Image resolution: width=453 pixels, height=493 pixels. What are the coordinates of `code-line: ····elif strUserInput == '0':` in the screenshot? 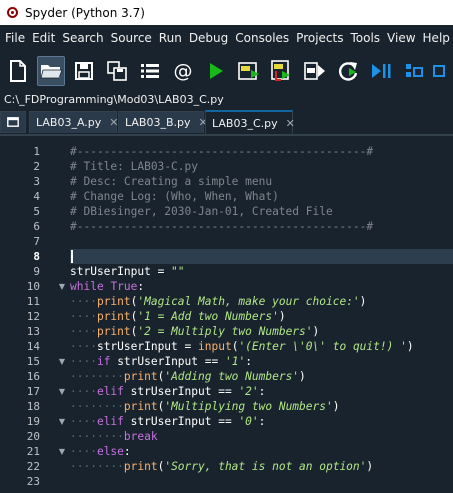 It's located at (261, 421).